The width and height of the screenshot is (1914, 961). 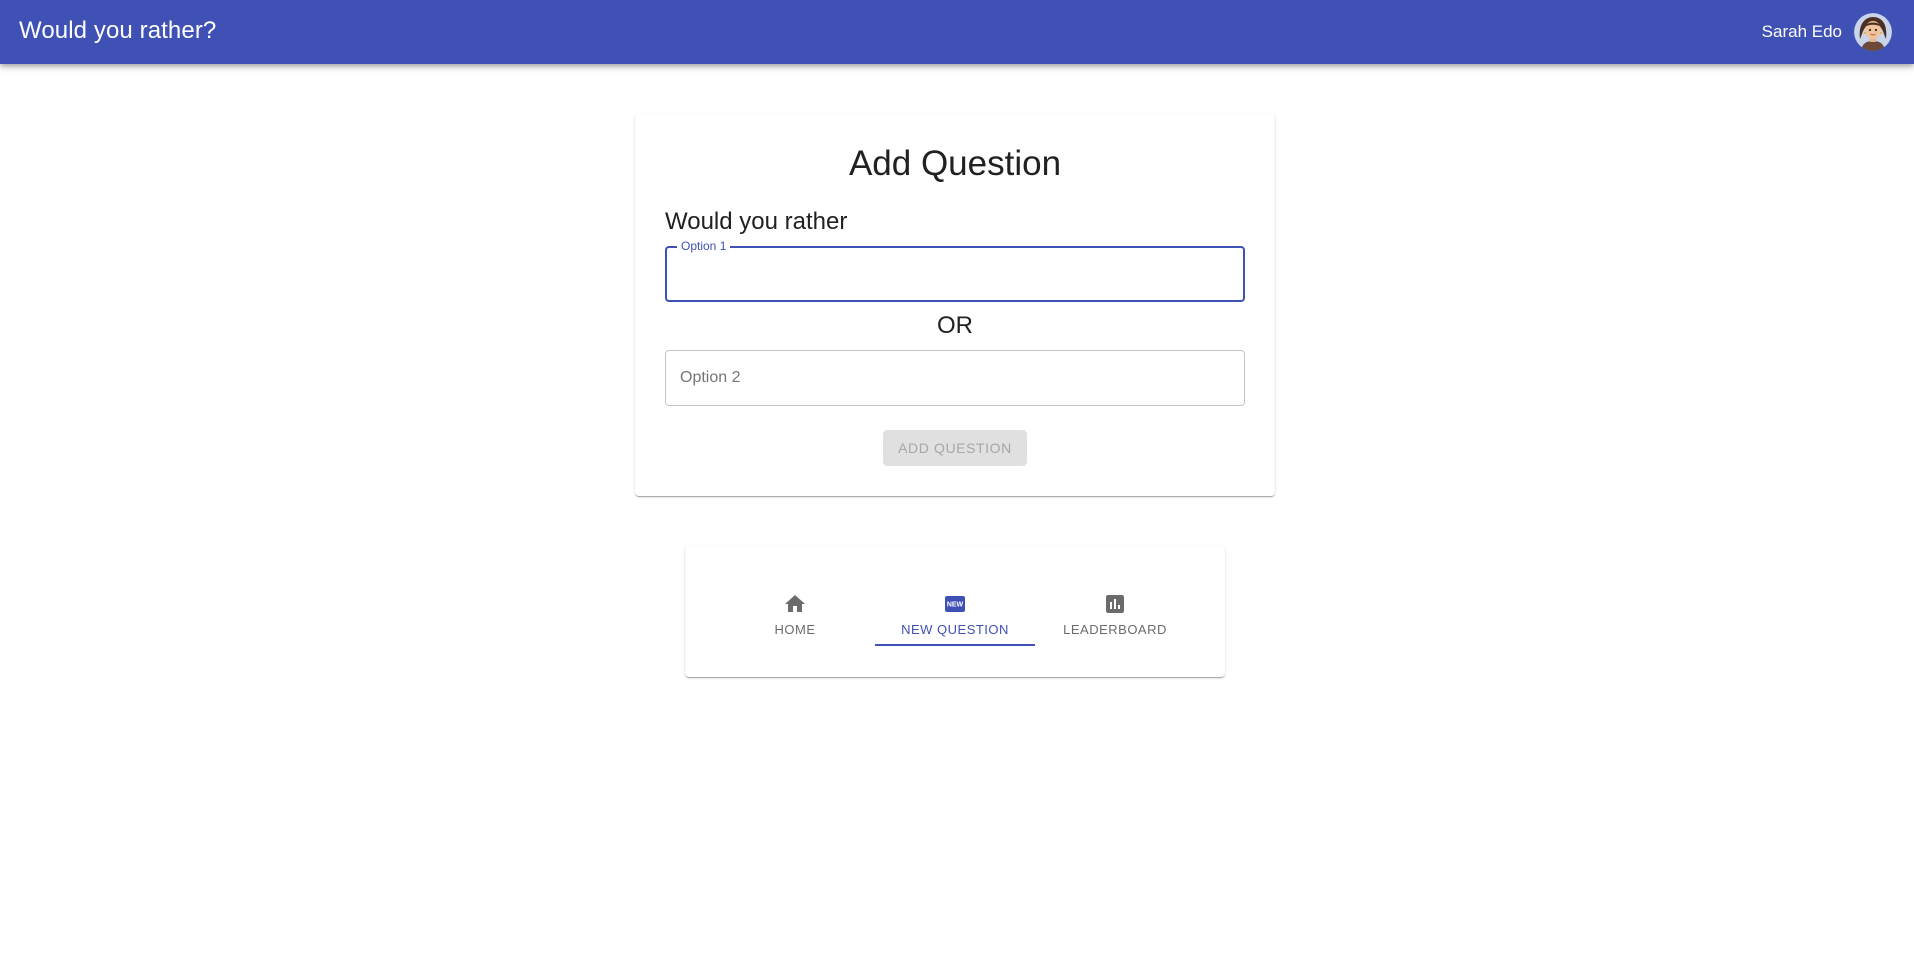 What do you see at coordinates (955, 274) in the screenshot?
I see `option-1-input` at bounding box center [955, 274].